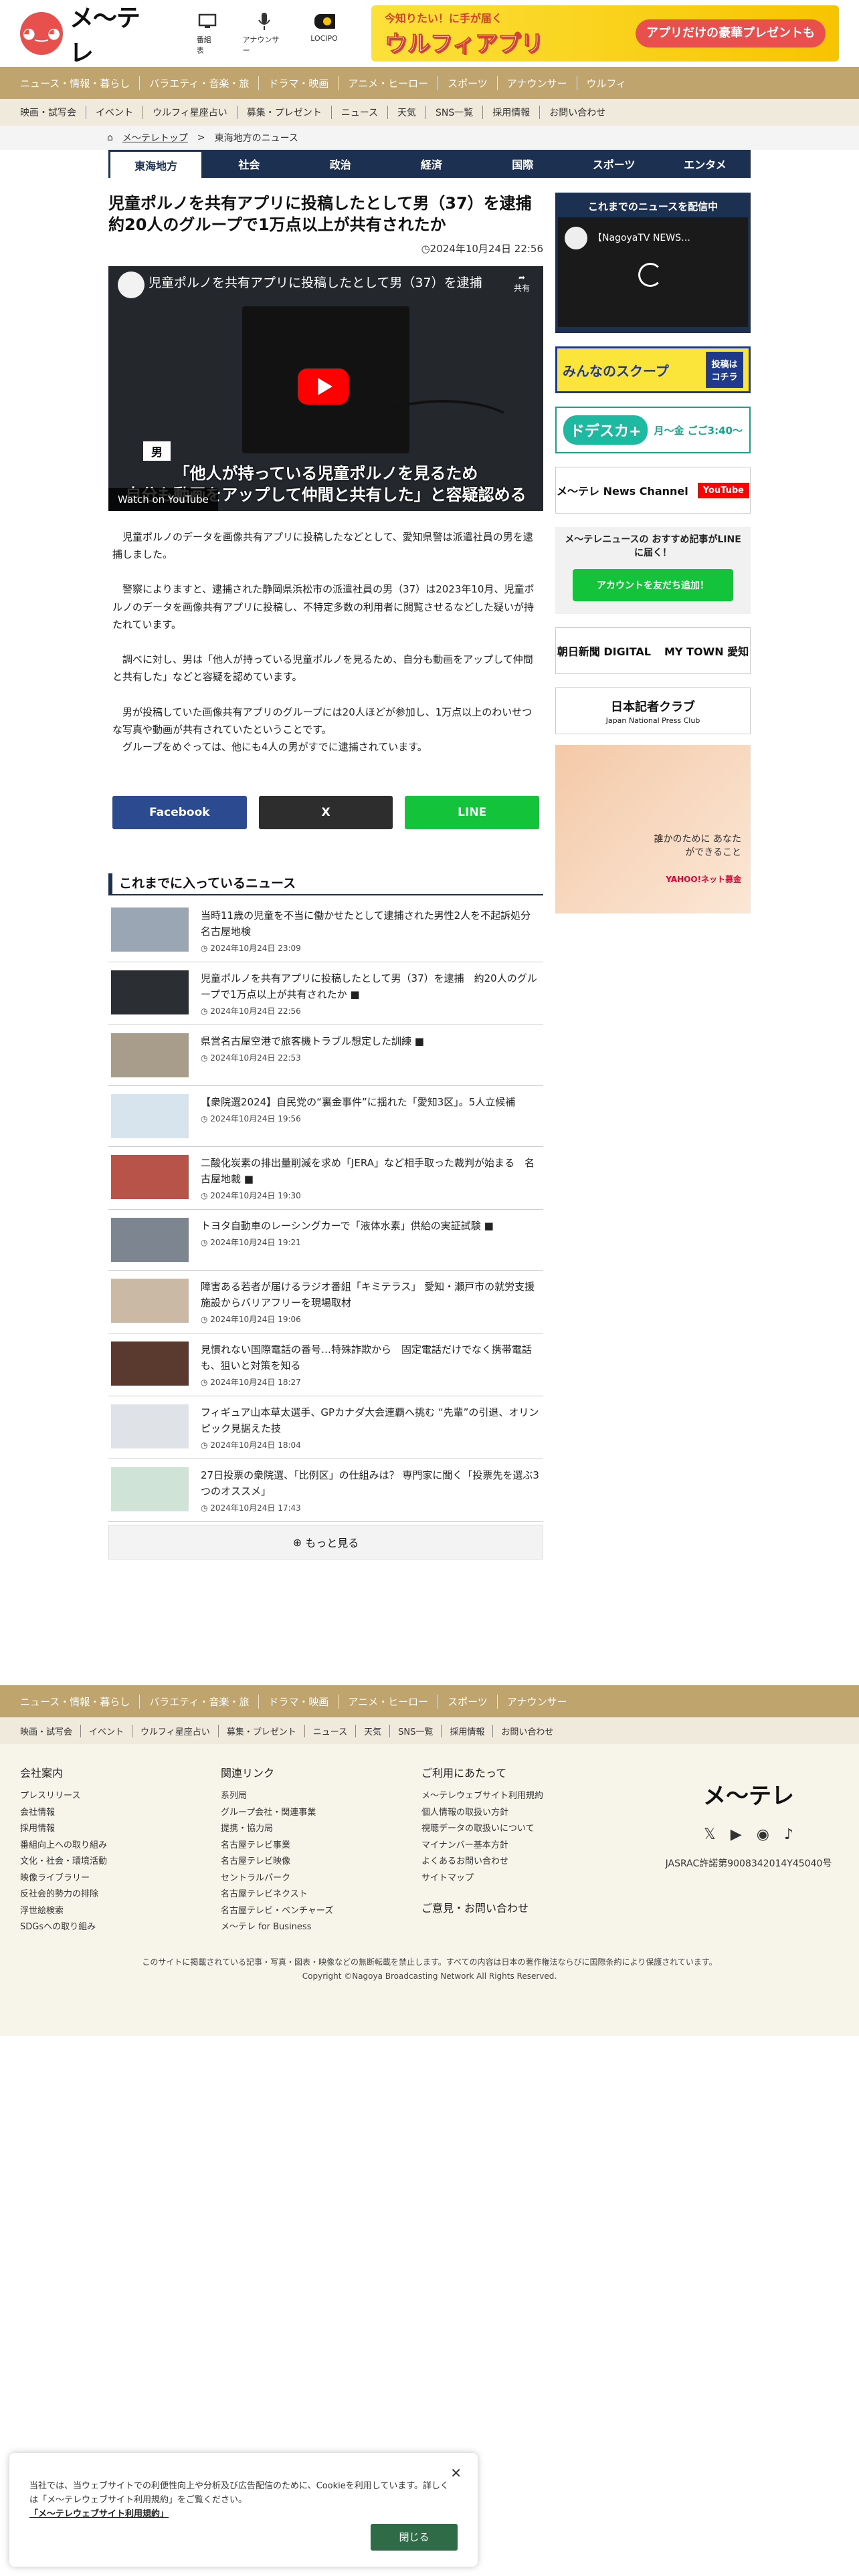  What do you see at coordinates (80, 83) in the screenshot?
I see `nav-item: ニュース・情報・暮らし` at bounding box center [80, 83].